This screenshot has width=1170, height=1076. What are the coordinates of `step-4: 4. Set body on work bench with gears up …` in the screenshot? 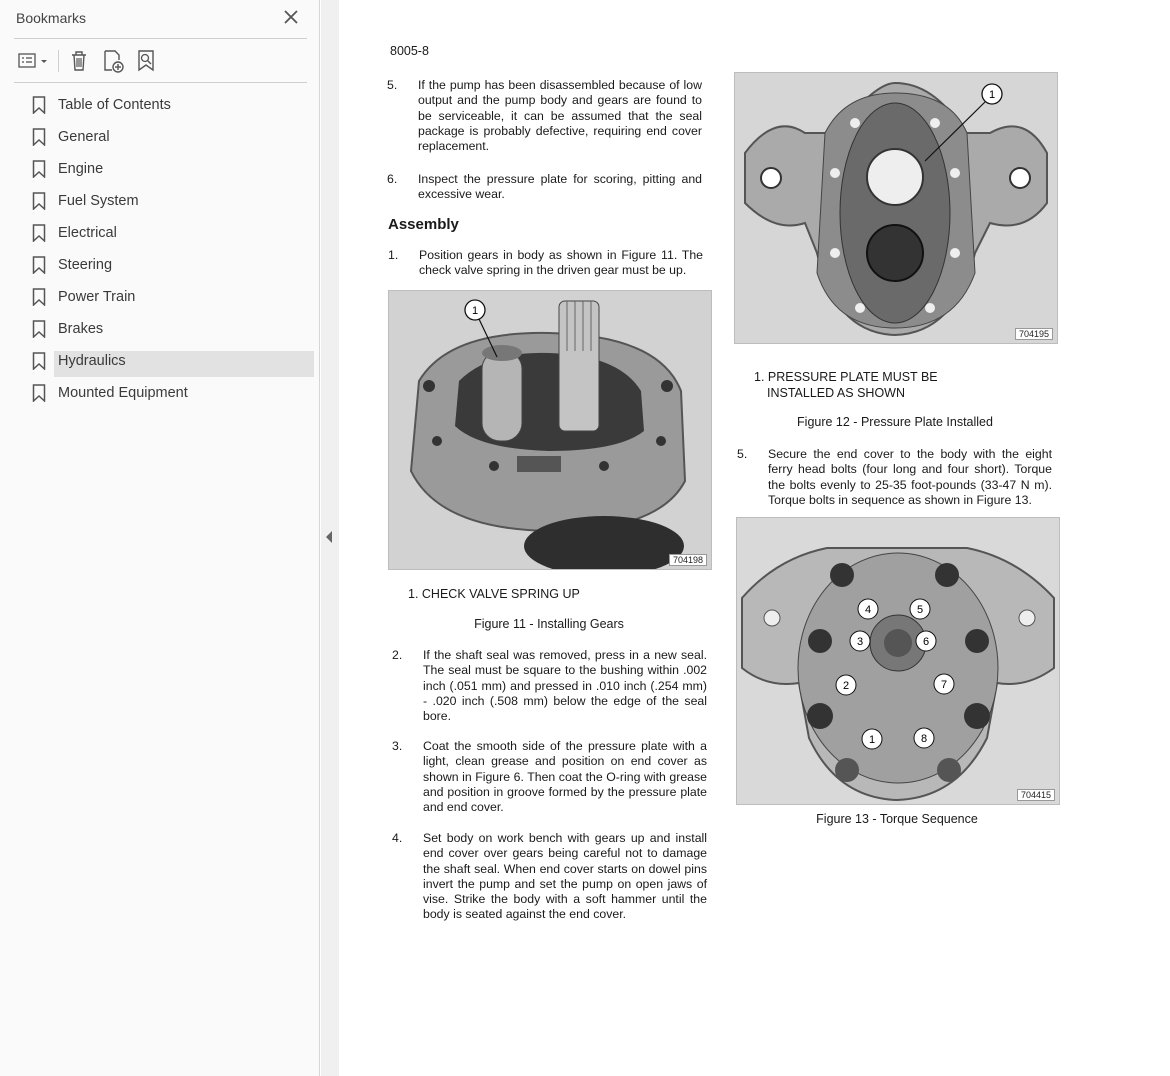 It's located at (549, 878).